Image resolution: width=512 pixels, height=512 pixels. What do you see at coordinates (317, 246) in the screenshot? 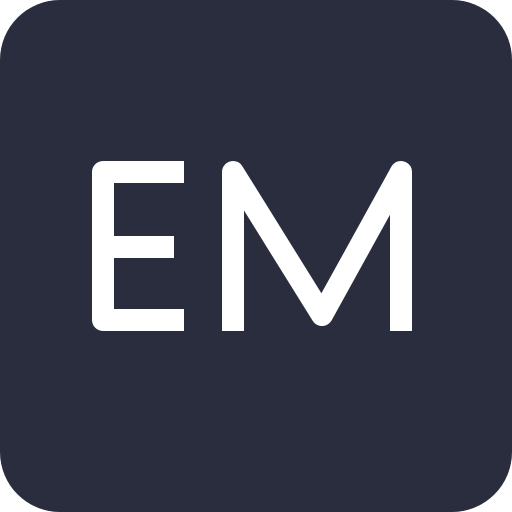
I see `letter-m-mark` at bounding box center [317, 246].